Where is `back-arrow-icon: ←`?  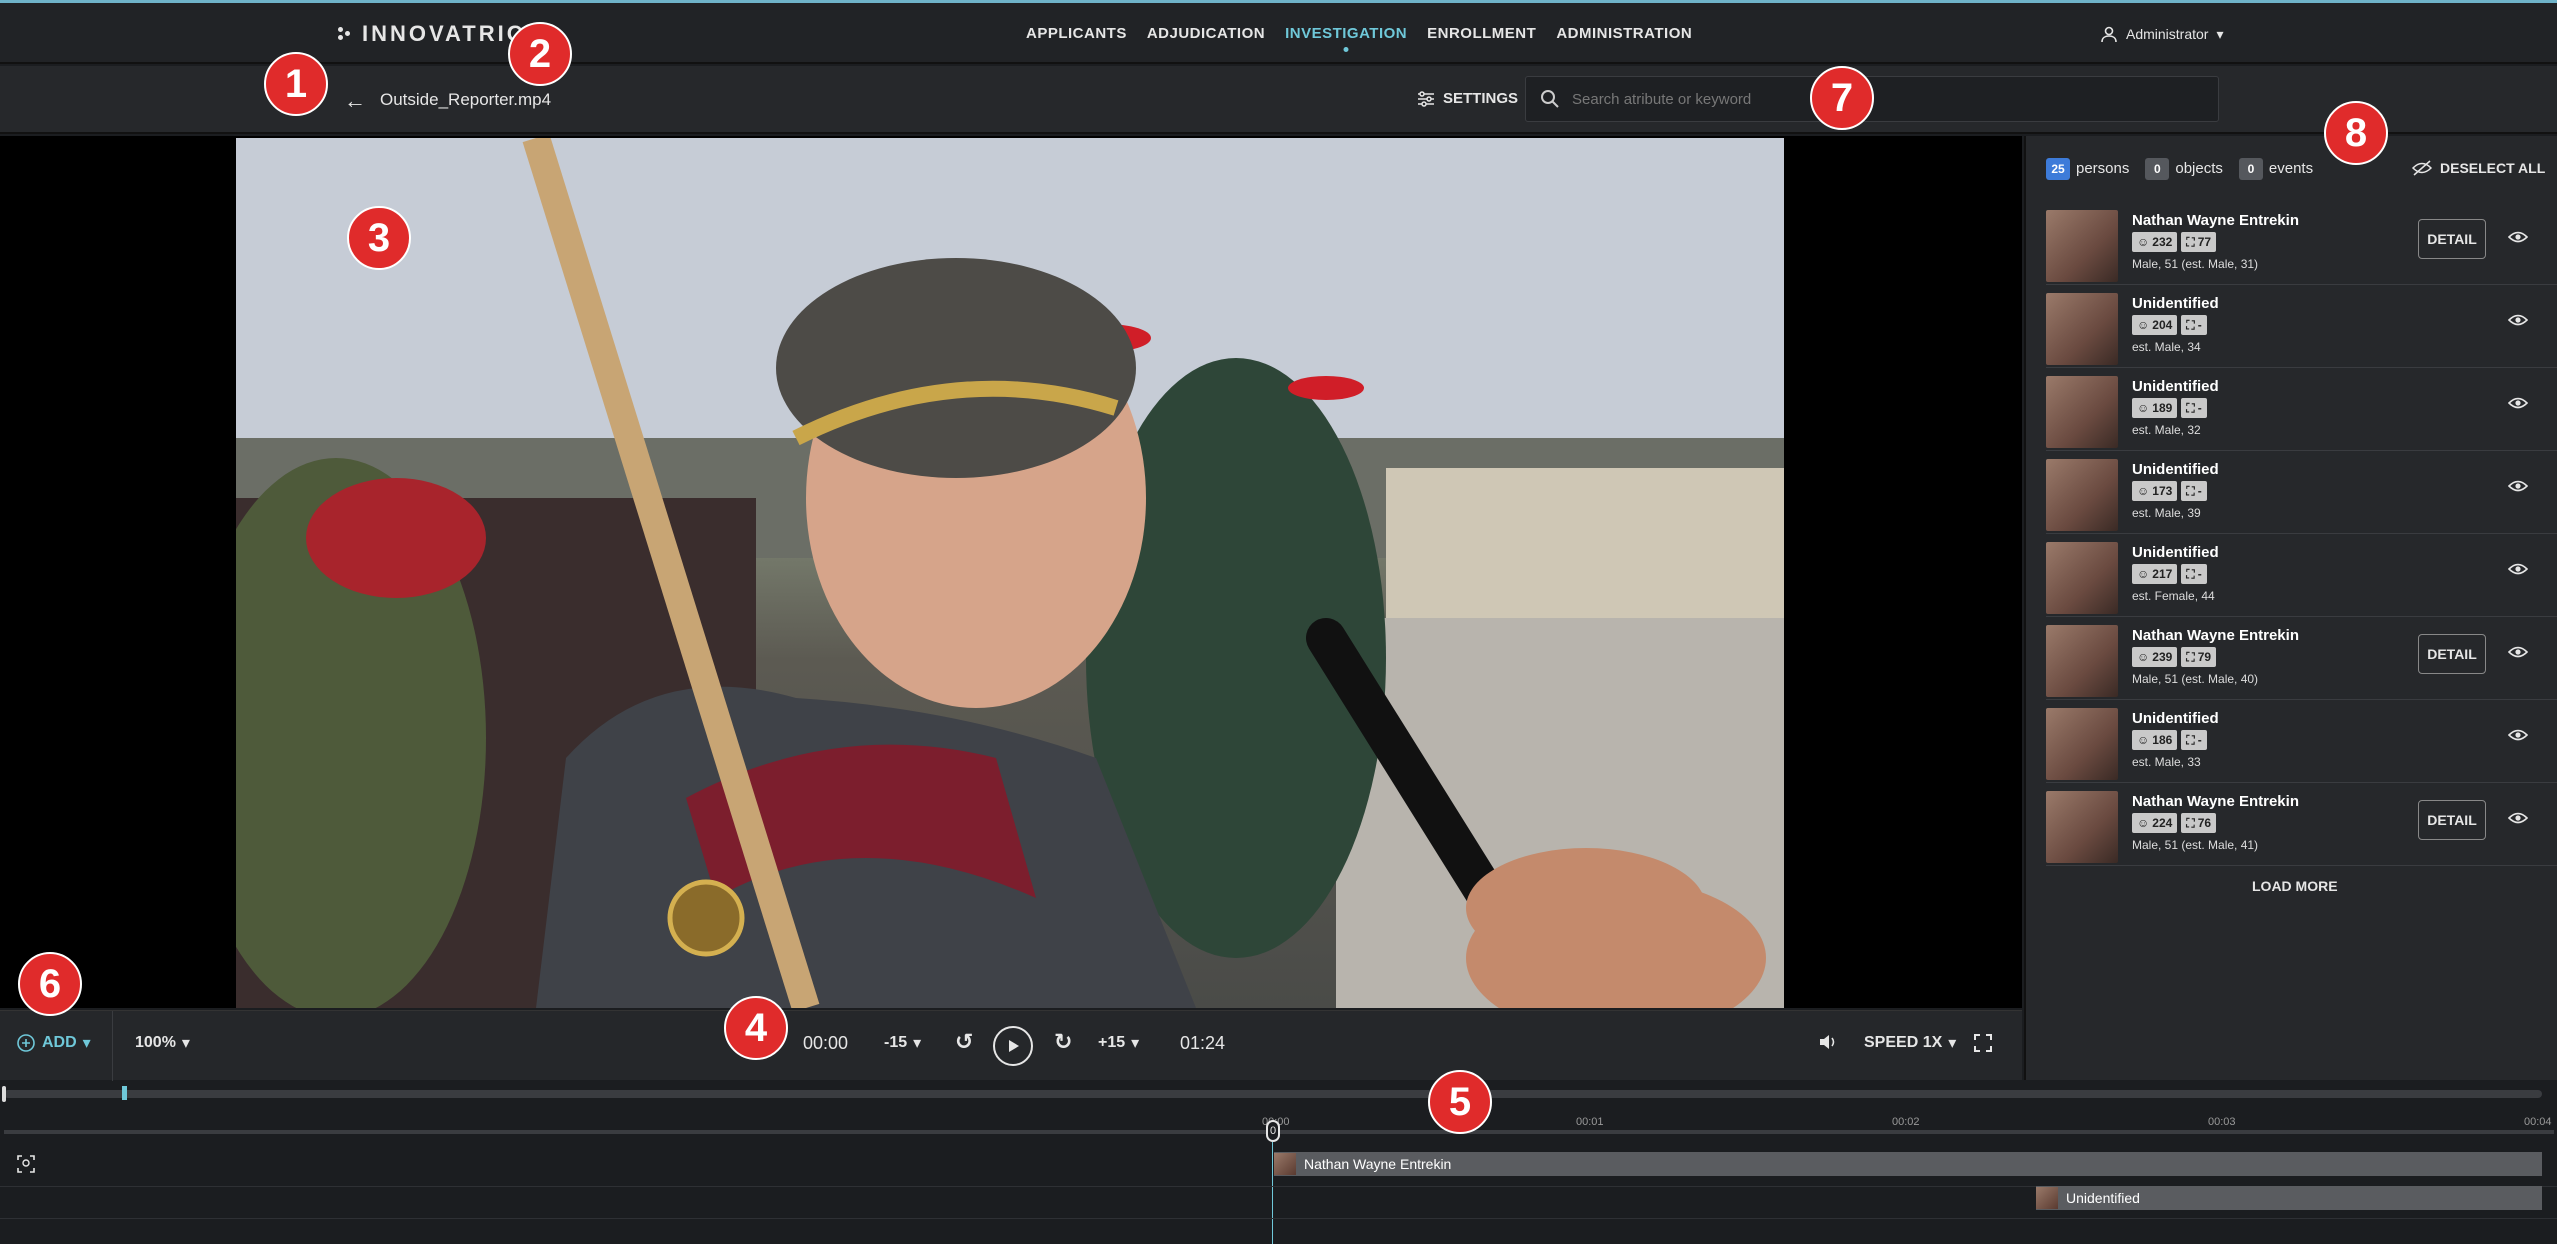
back-arrow-icon: ← is located at coordinates (355, 101).